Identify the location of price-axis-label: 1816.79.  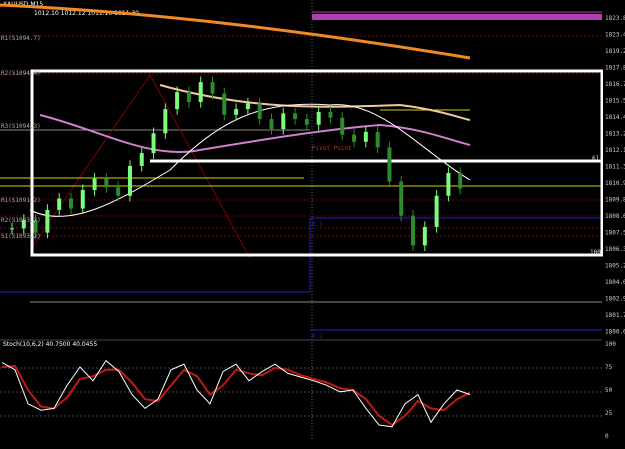
(615, 84).